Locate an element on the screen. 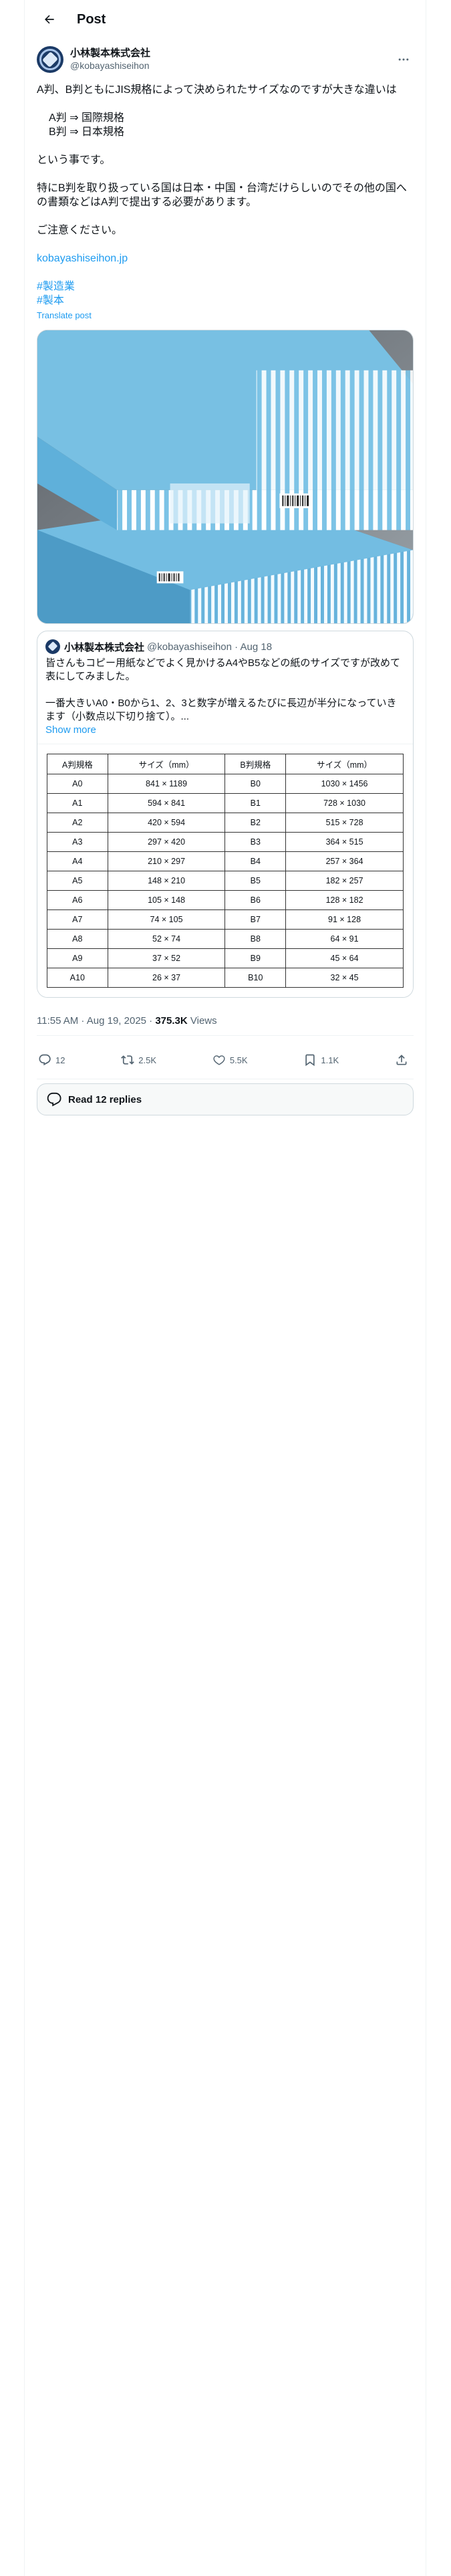 The image size is (451, 2576). table-cell: A6 is located at coordinates (77, 900).